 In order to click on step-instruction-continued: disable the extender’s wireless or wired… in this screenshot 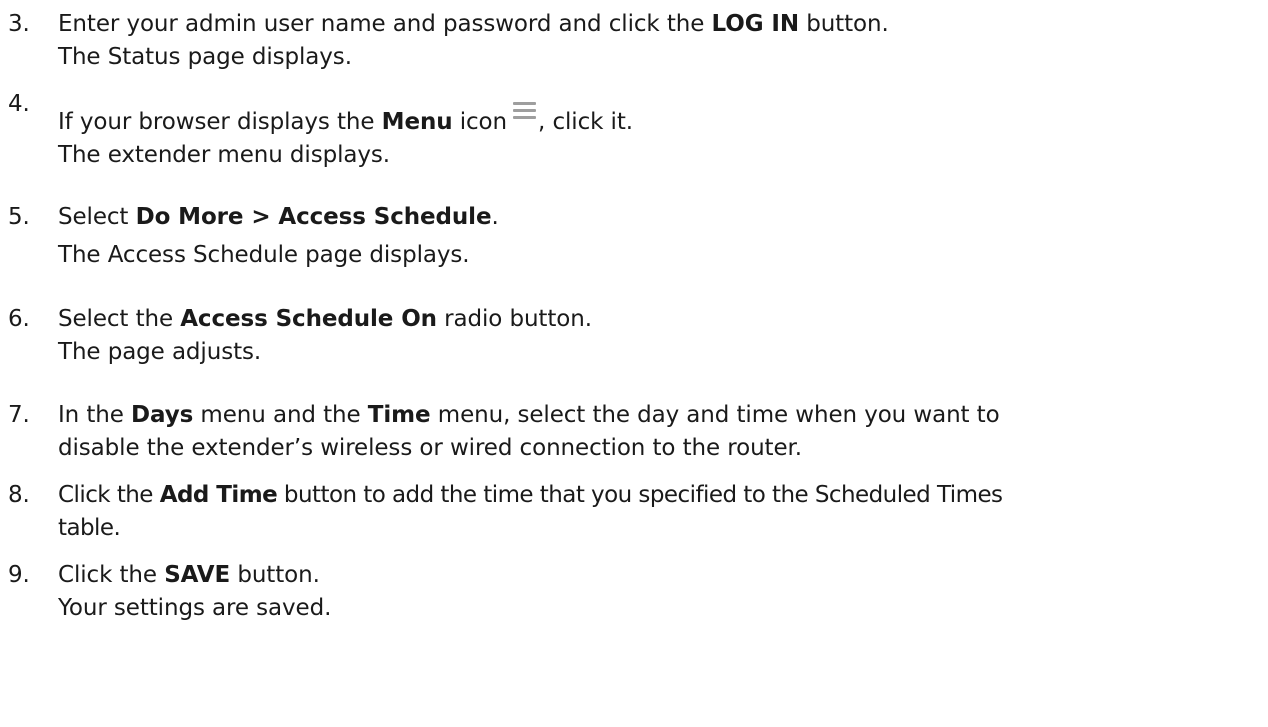, I will do `click(430, 448)`.